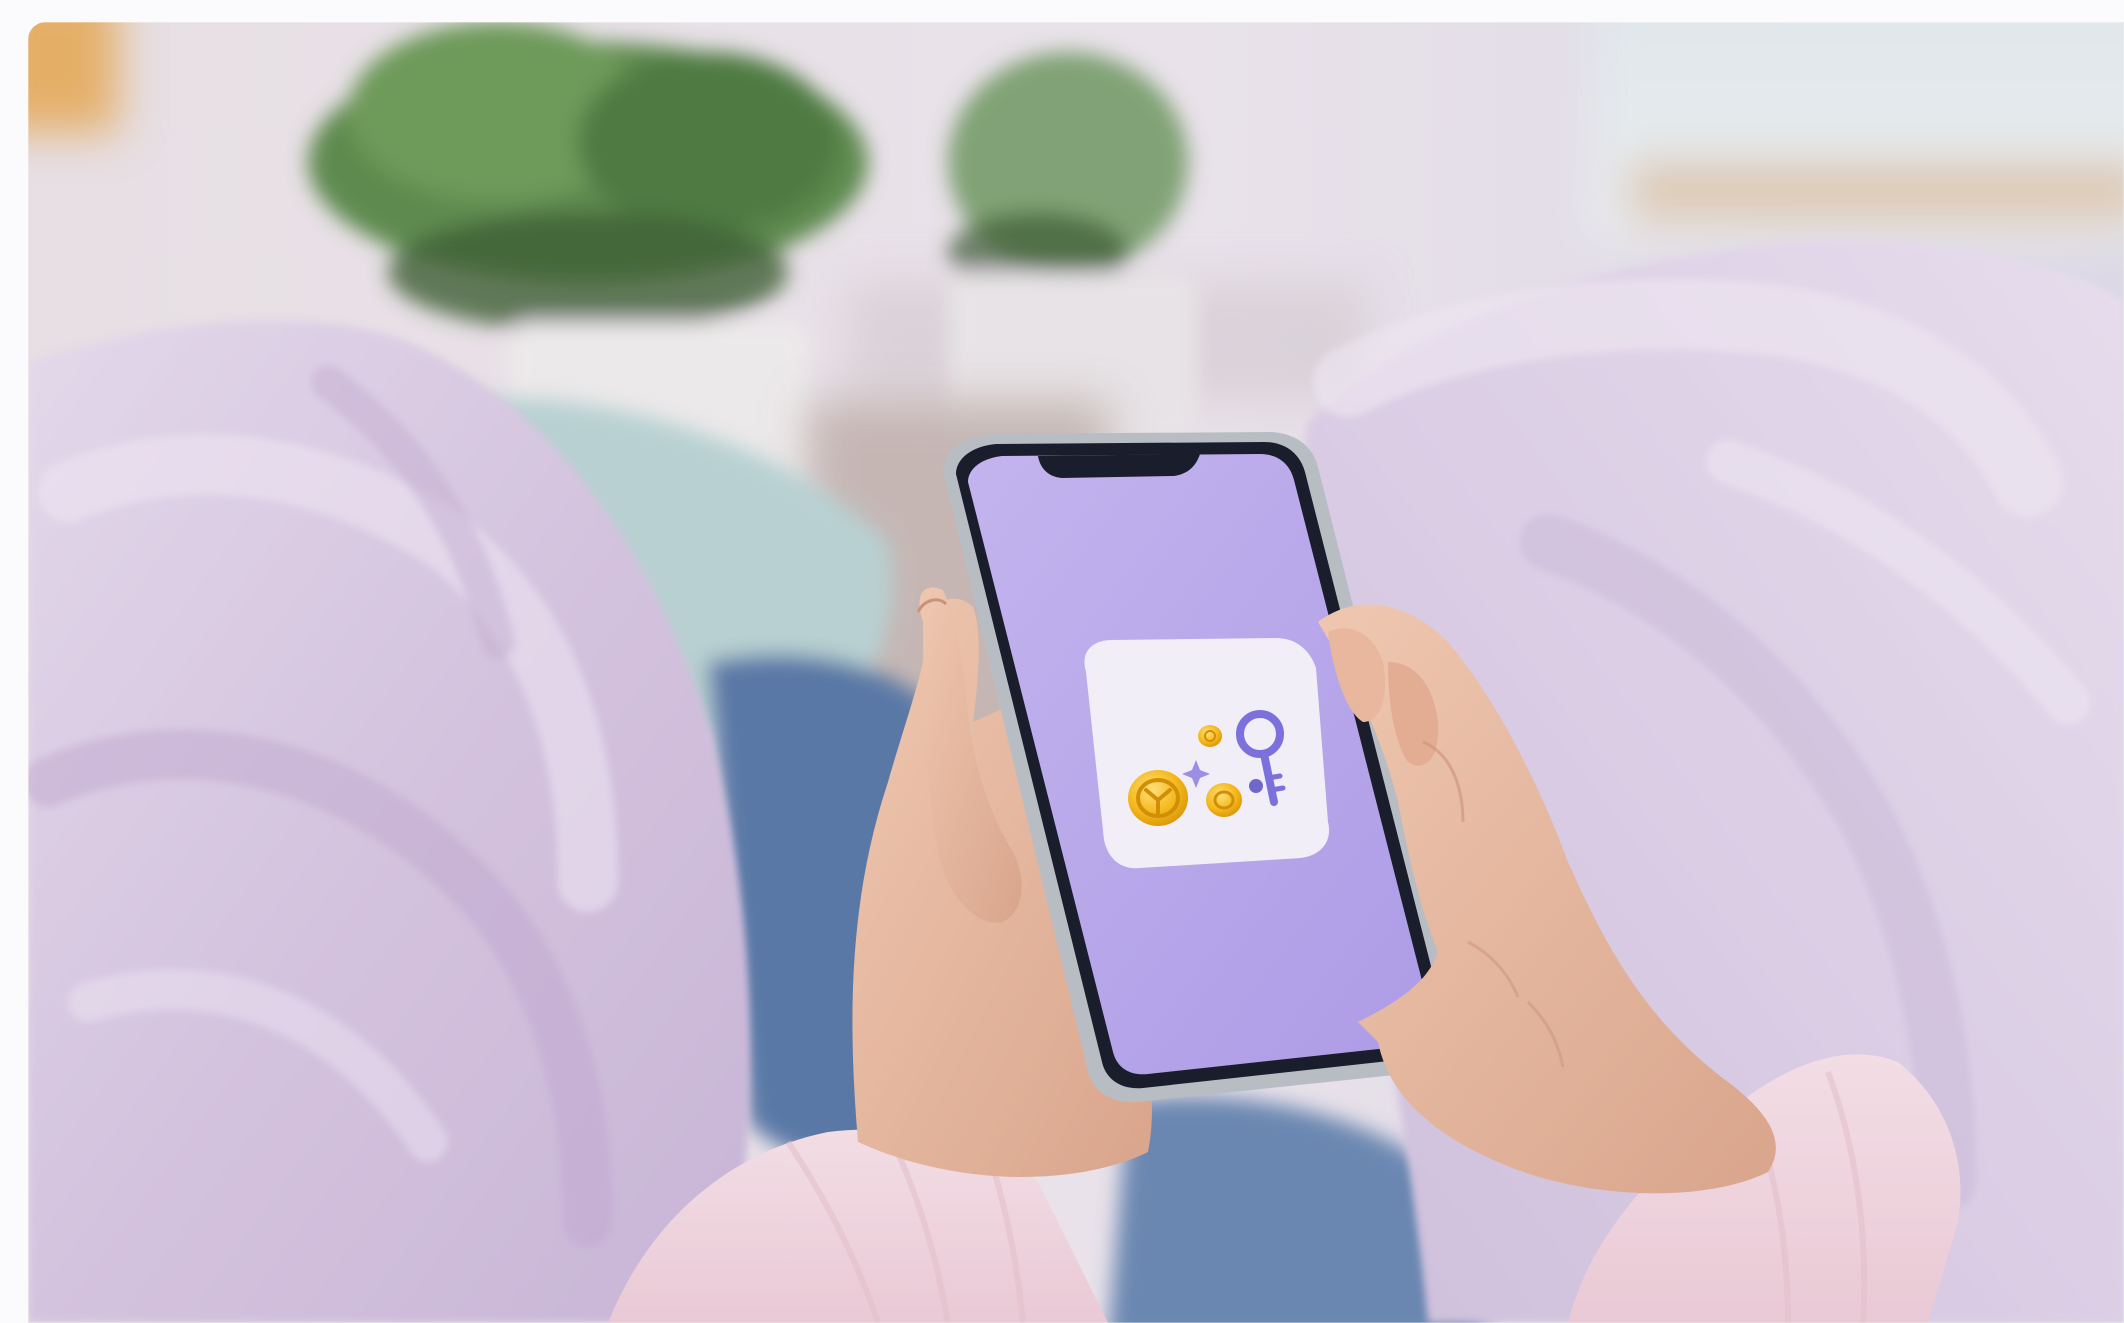 The width and height of the screenshot is (2124, 1323). I want to click on app-icon-tile, so click(1207, 753).